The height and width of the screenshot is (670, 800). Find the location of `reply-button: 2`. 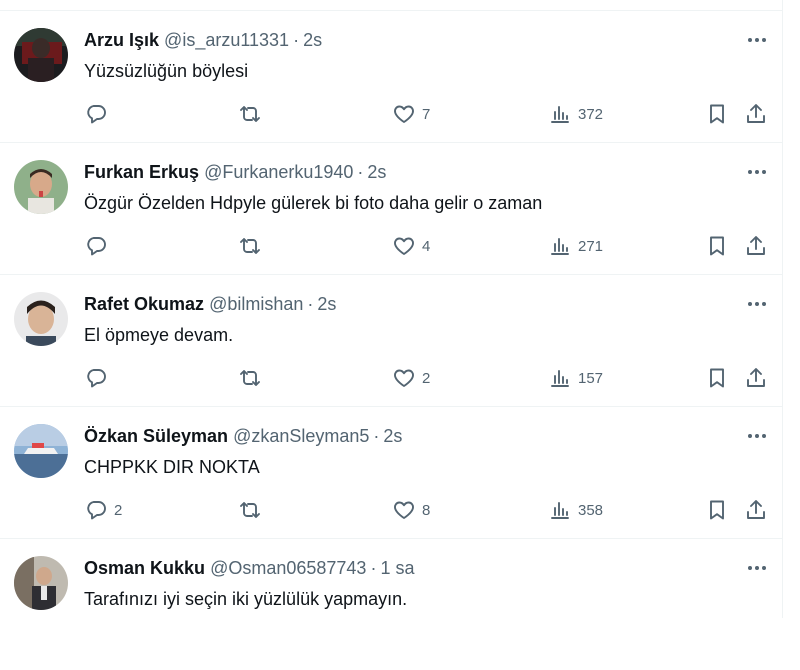

reply-button: 2 is located at coordinates (103, 510).